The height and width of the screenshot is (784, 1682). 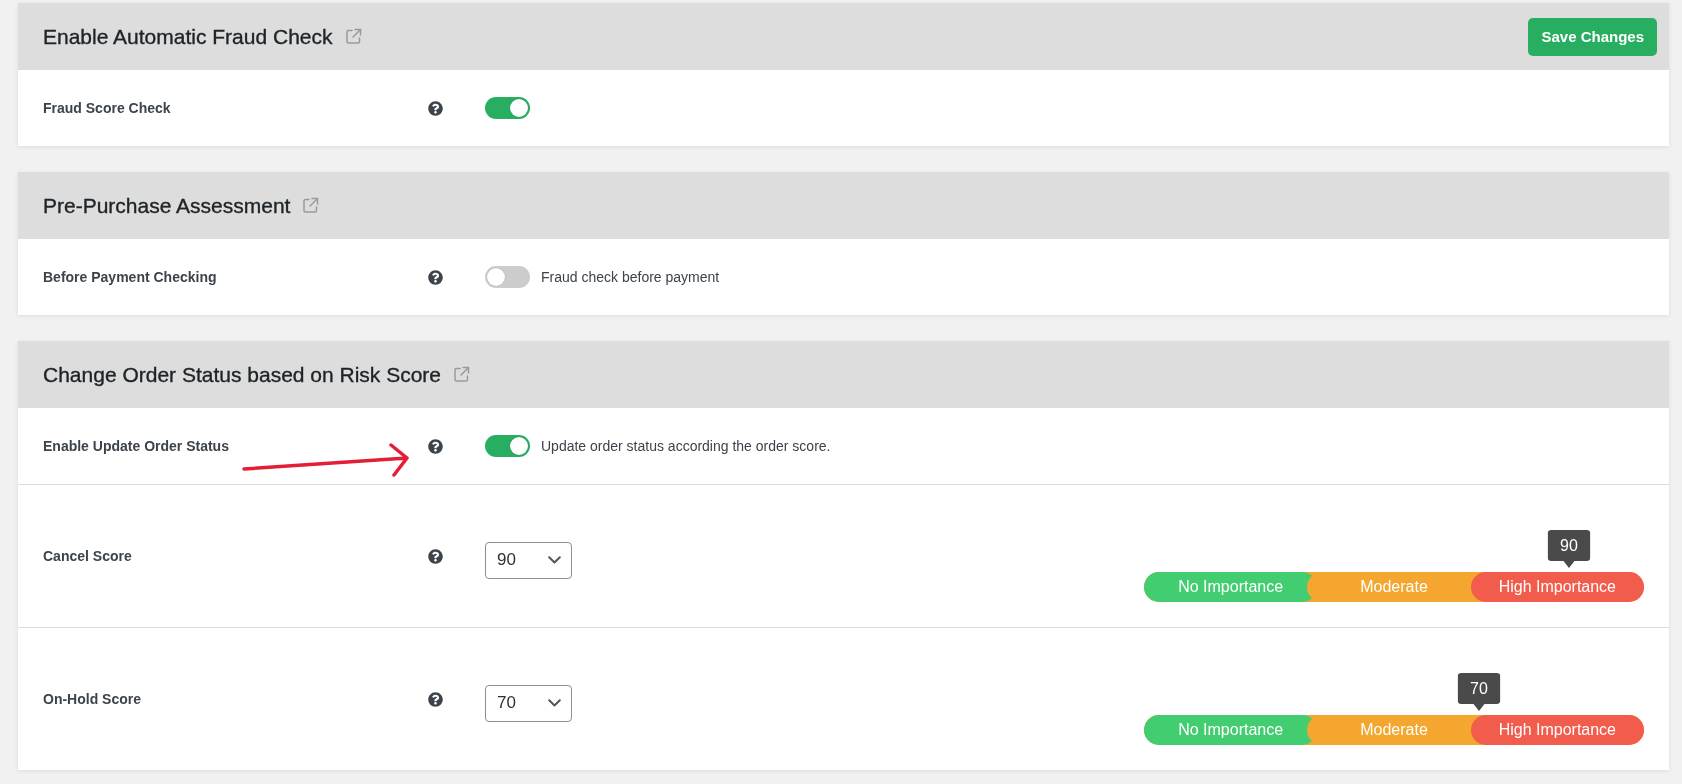 What do you see at coordinates (528, 703) in the screenshot?
I see `score-select: 70` at bounding box center [528, 703].